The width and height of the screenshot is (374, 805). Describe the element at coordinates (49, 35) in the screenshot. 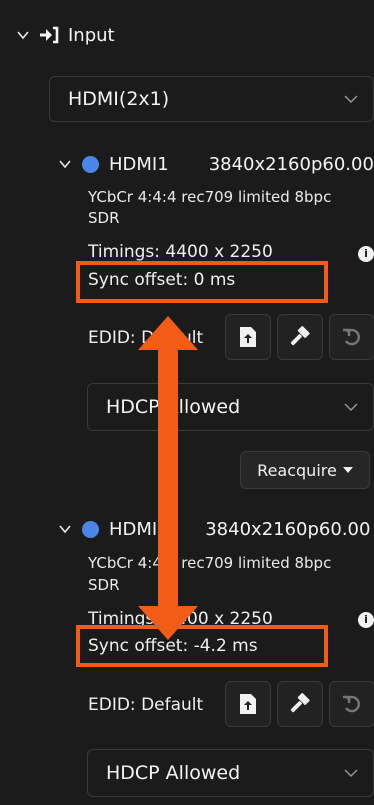

I see `sign-in-icon` at that location.